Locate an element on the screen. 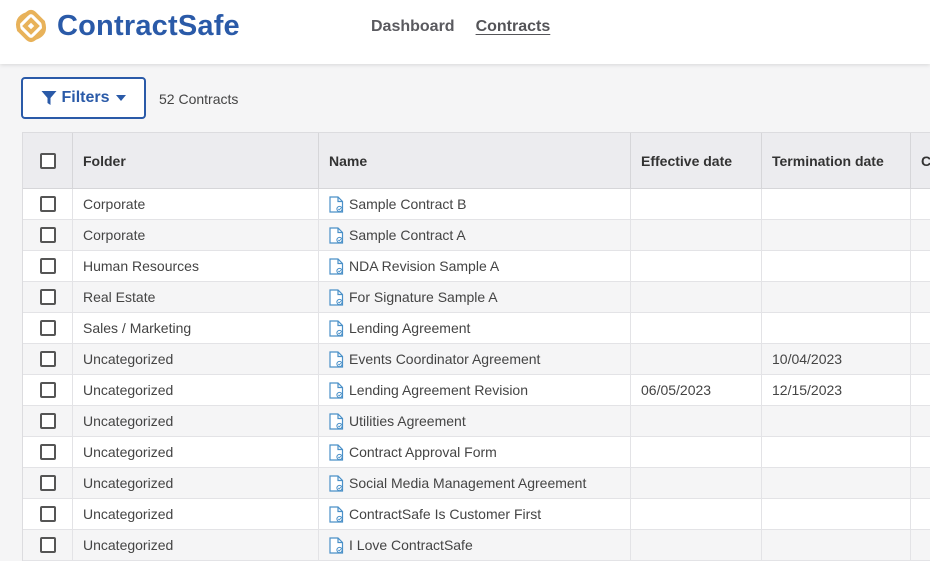  table-row: Corporate Sample Contract B is located at coordinates (476, 204).